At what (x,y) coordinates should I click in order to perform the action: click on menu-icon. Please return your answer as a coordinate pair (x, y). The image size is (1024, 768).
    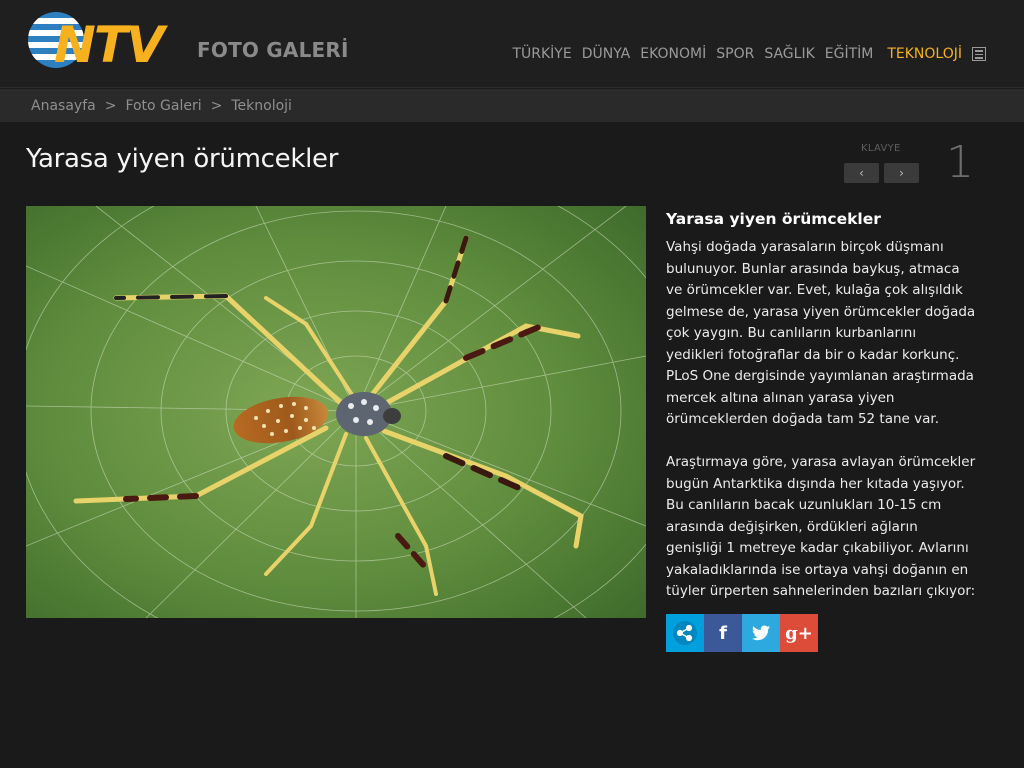
    Looking at the image, I should click on (979, 54).